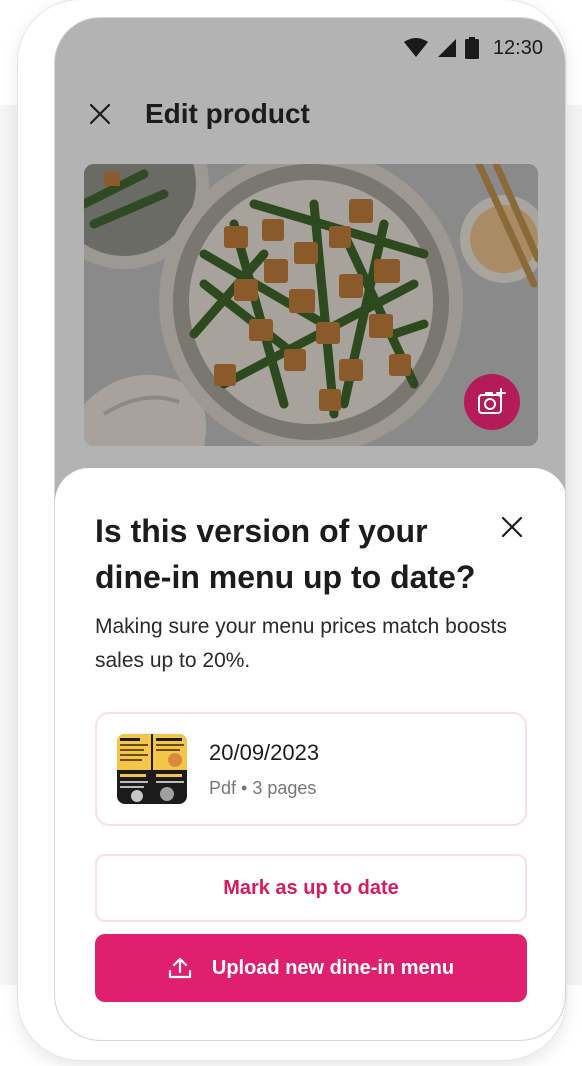 The width and height of the screenshot is (582, 1066). What do you see at coordinates (517, 47) in the screenshot?
I see `status-time: 12:30` at bounding box center [517, 47].